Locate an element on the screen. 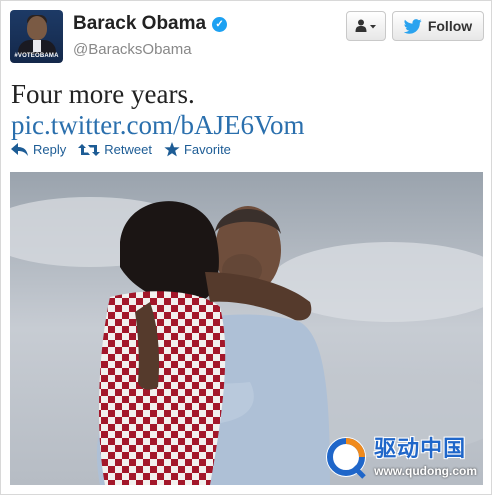 This screenshot has height=495, width=492. qudong-logo-icon is located at coordinates (346, 458).